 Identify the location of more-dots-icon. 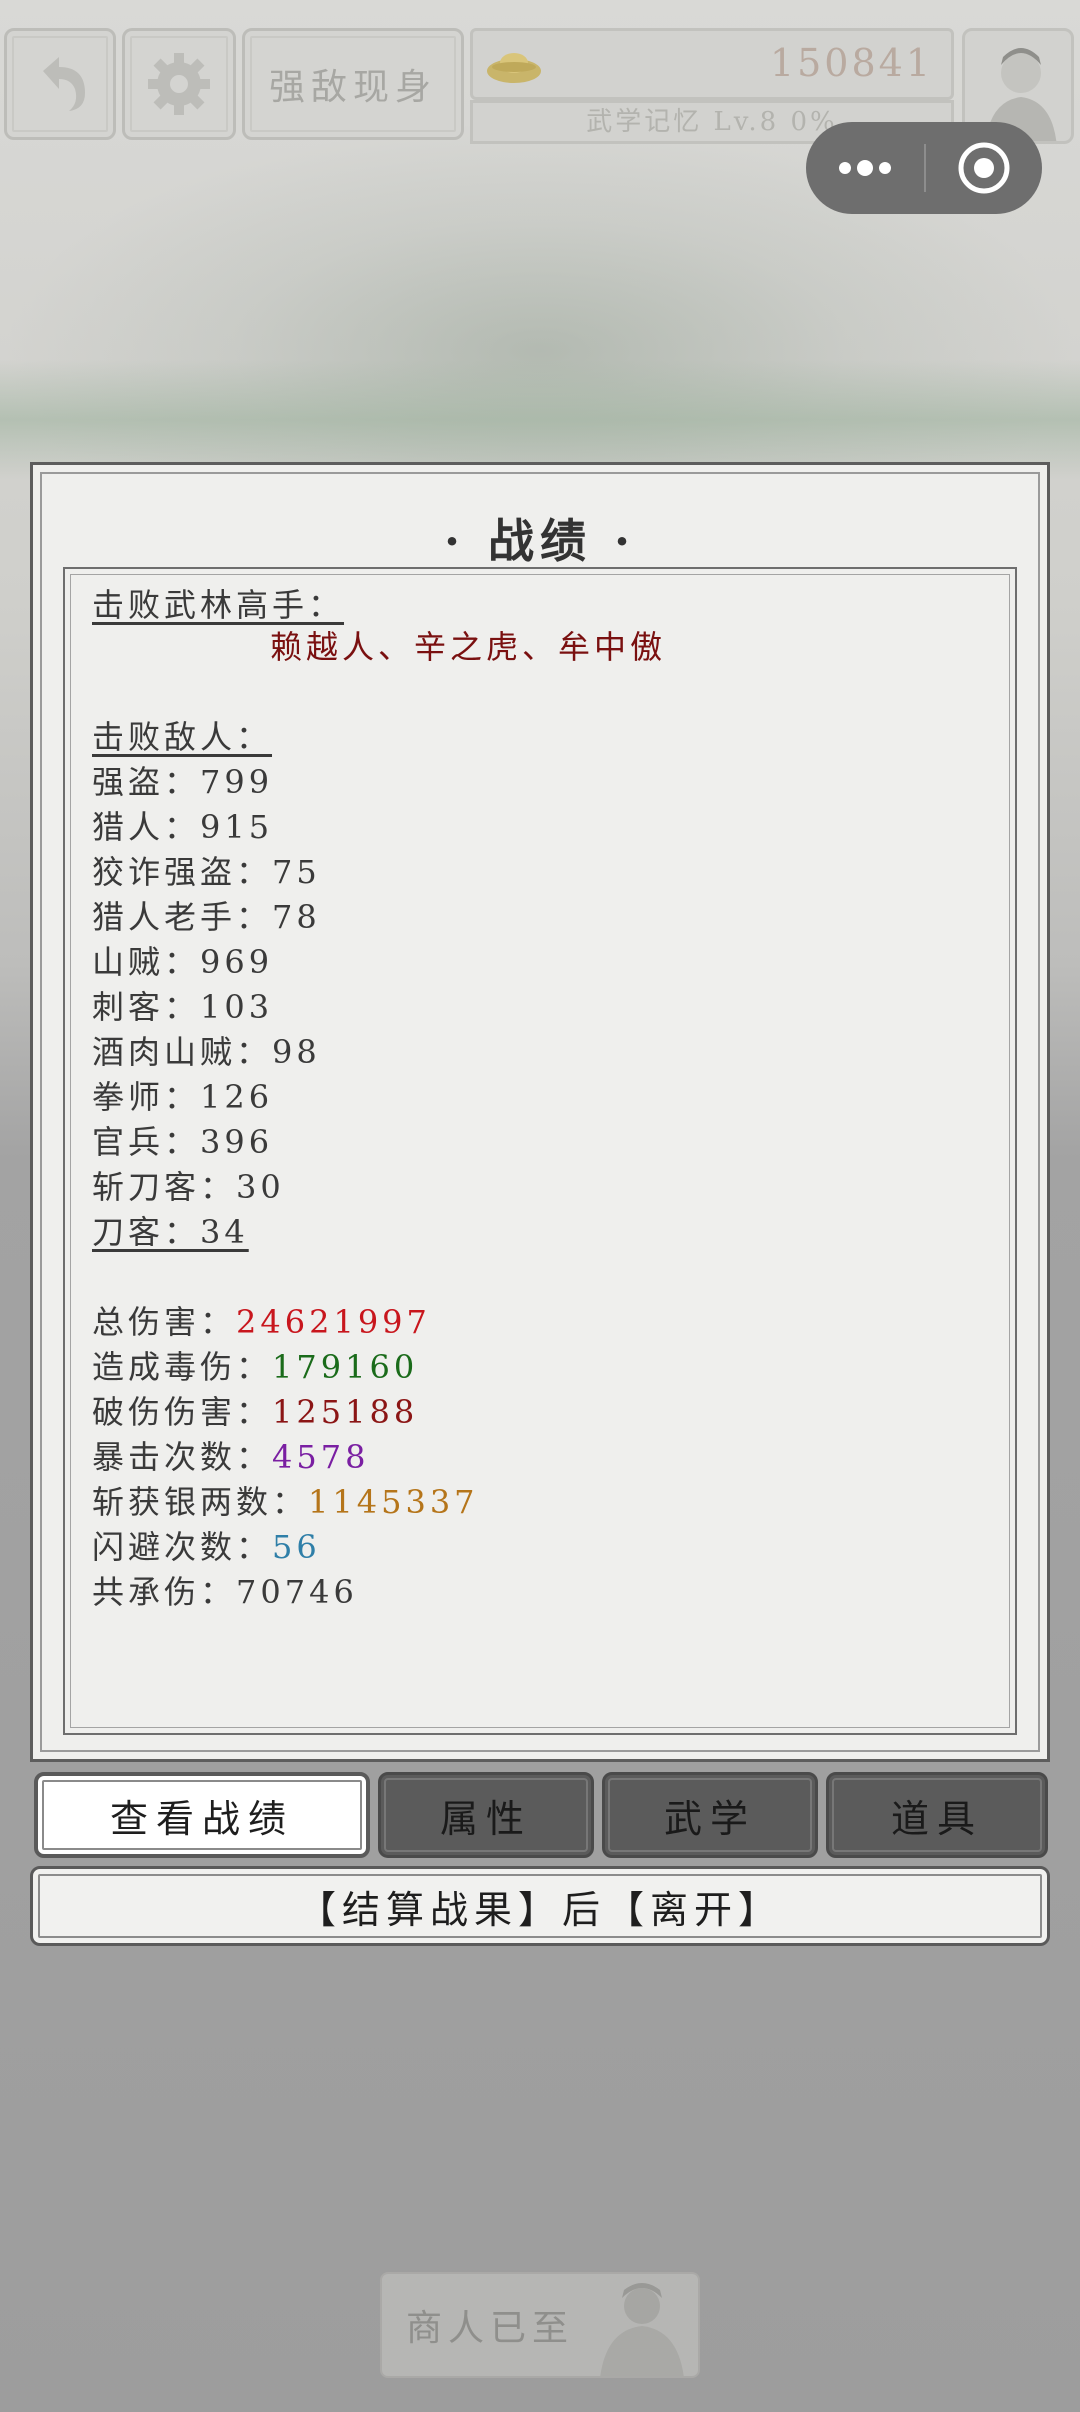
(865, 168).